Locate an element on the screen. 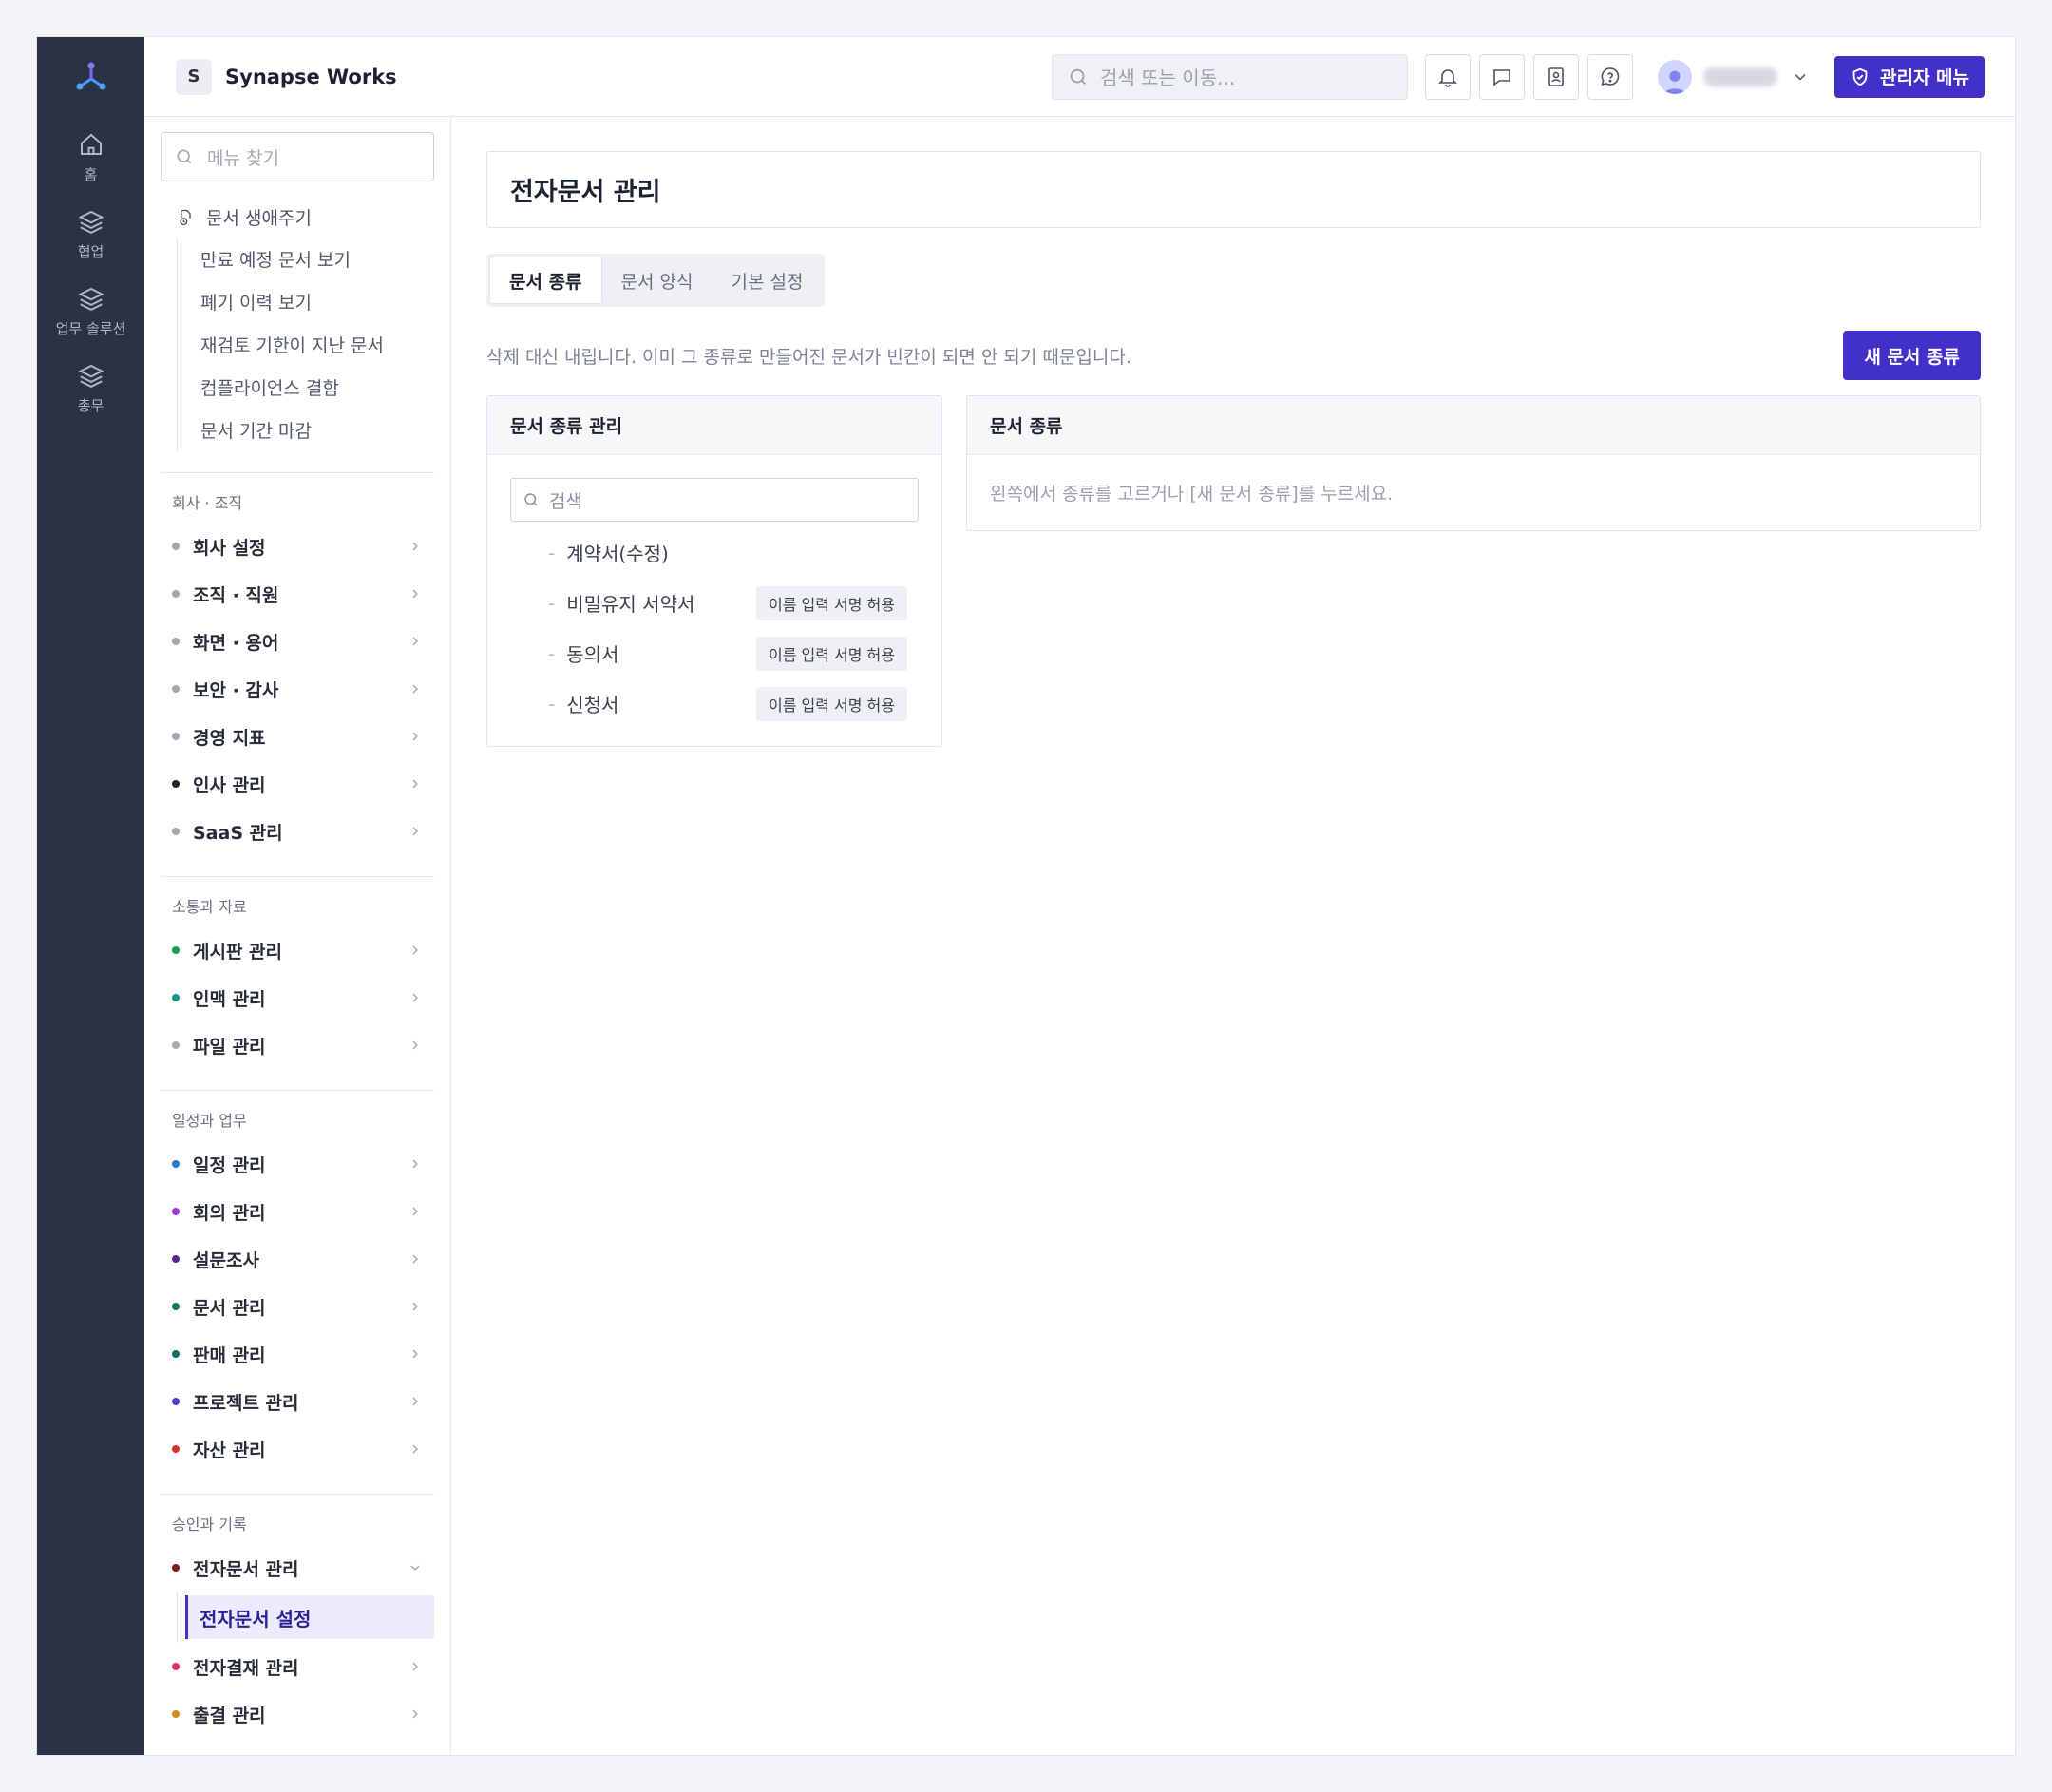 This screenshot has width=2052, height=1792. user-icon is located at coordinates (1674, 82).